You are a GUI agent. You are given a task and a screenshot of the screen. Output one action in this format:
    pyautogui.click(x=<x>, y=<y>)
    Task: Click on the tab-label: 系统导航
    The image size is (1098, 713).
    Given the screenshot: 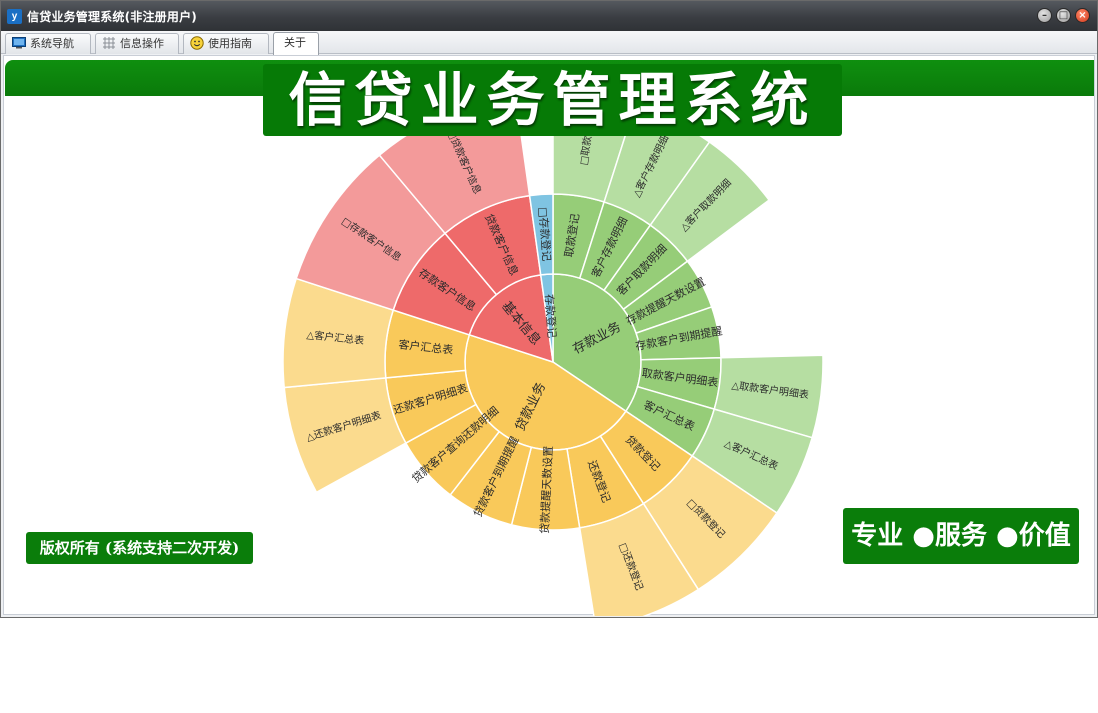 What is the action you would take?
    pyautogui.click(x=52, y=43)
    